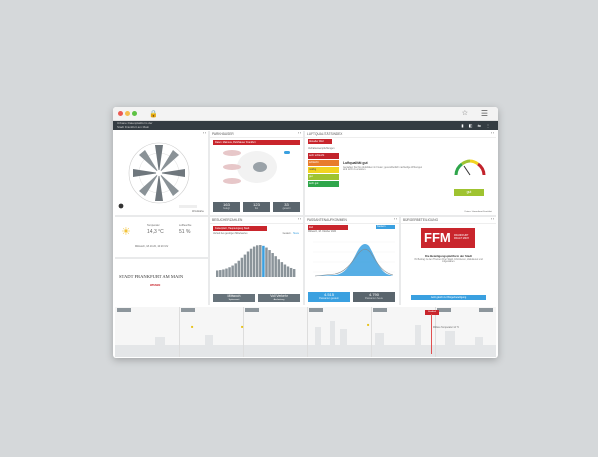  Describe the element at coordinates (323, 184) in the screenshot. I see `aq-level-very-good: sehr gut` at that location.